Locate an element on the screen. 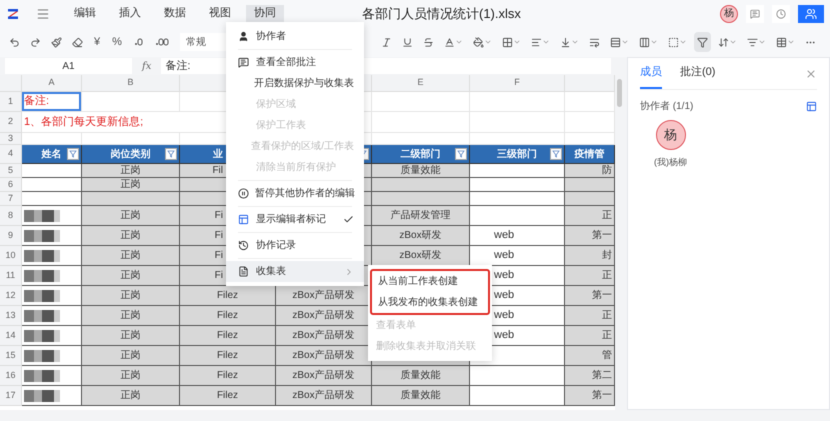 This screenshot has width=830, height=421. decrease-decimal-icon is located at coordinates (138, 42).